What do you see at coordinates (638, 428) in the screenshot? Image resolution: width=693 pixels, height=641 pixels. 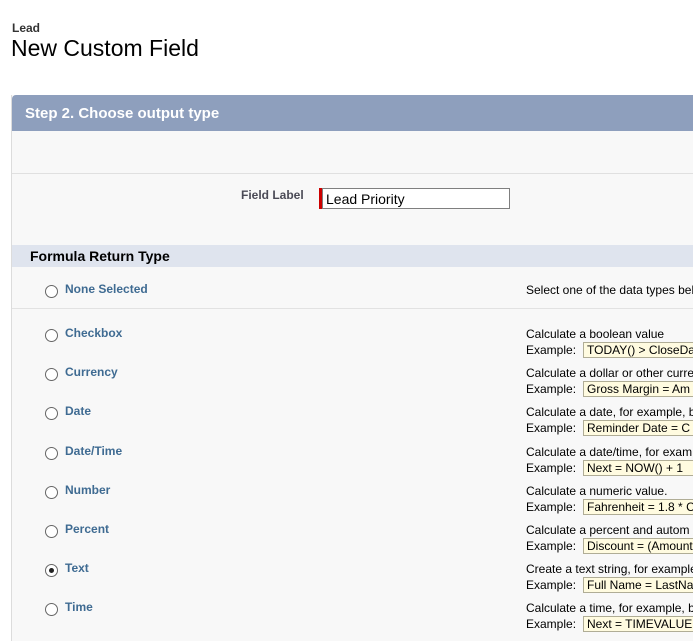 I see `date-example-box: Reminder Date = C` at bounding box center [638, 428].